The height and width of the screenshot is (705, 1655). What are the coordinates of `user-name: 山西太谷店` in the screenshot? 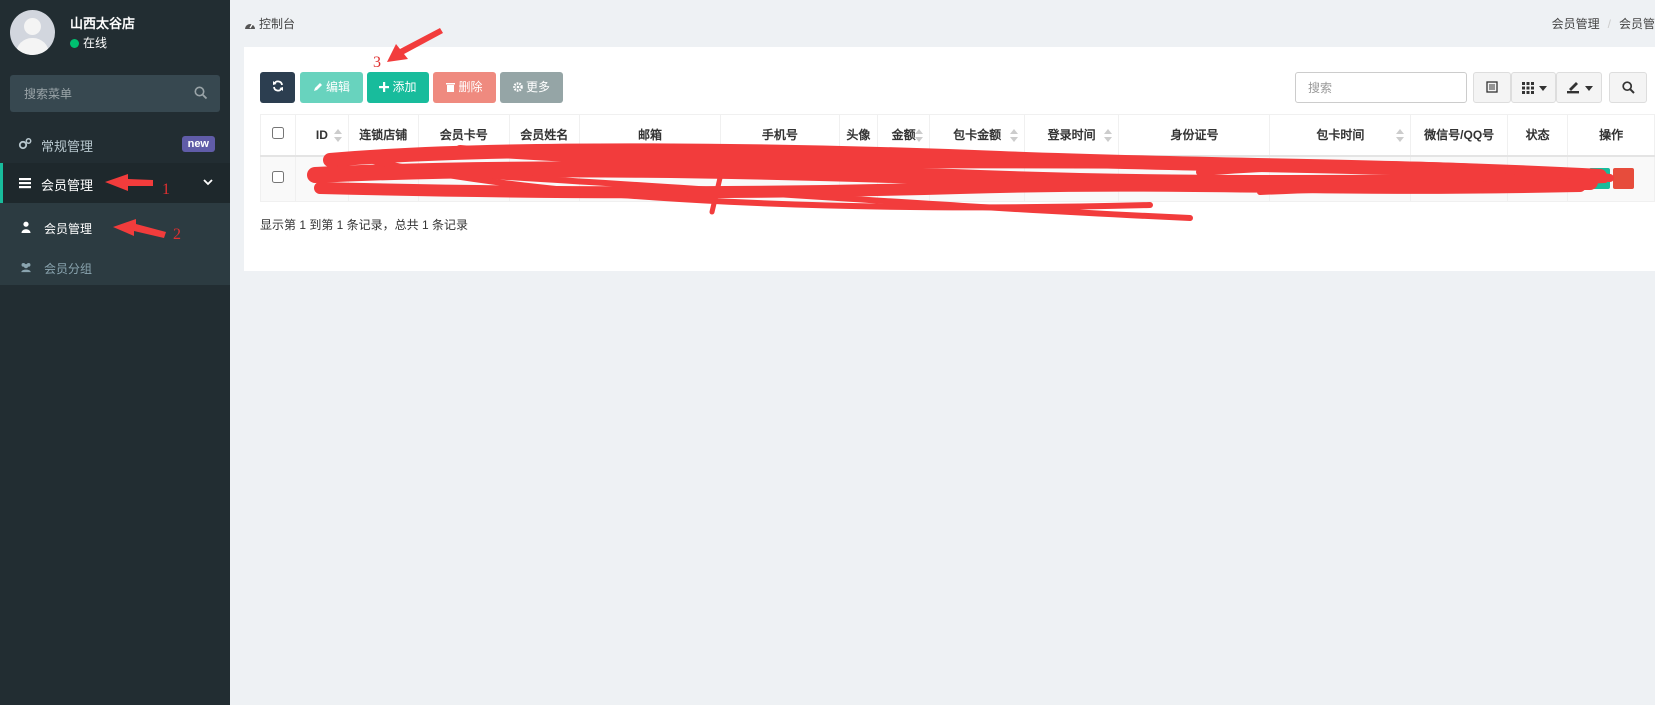 It's located at (103, 23).